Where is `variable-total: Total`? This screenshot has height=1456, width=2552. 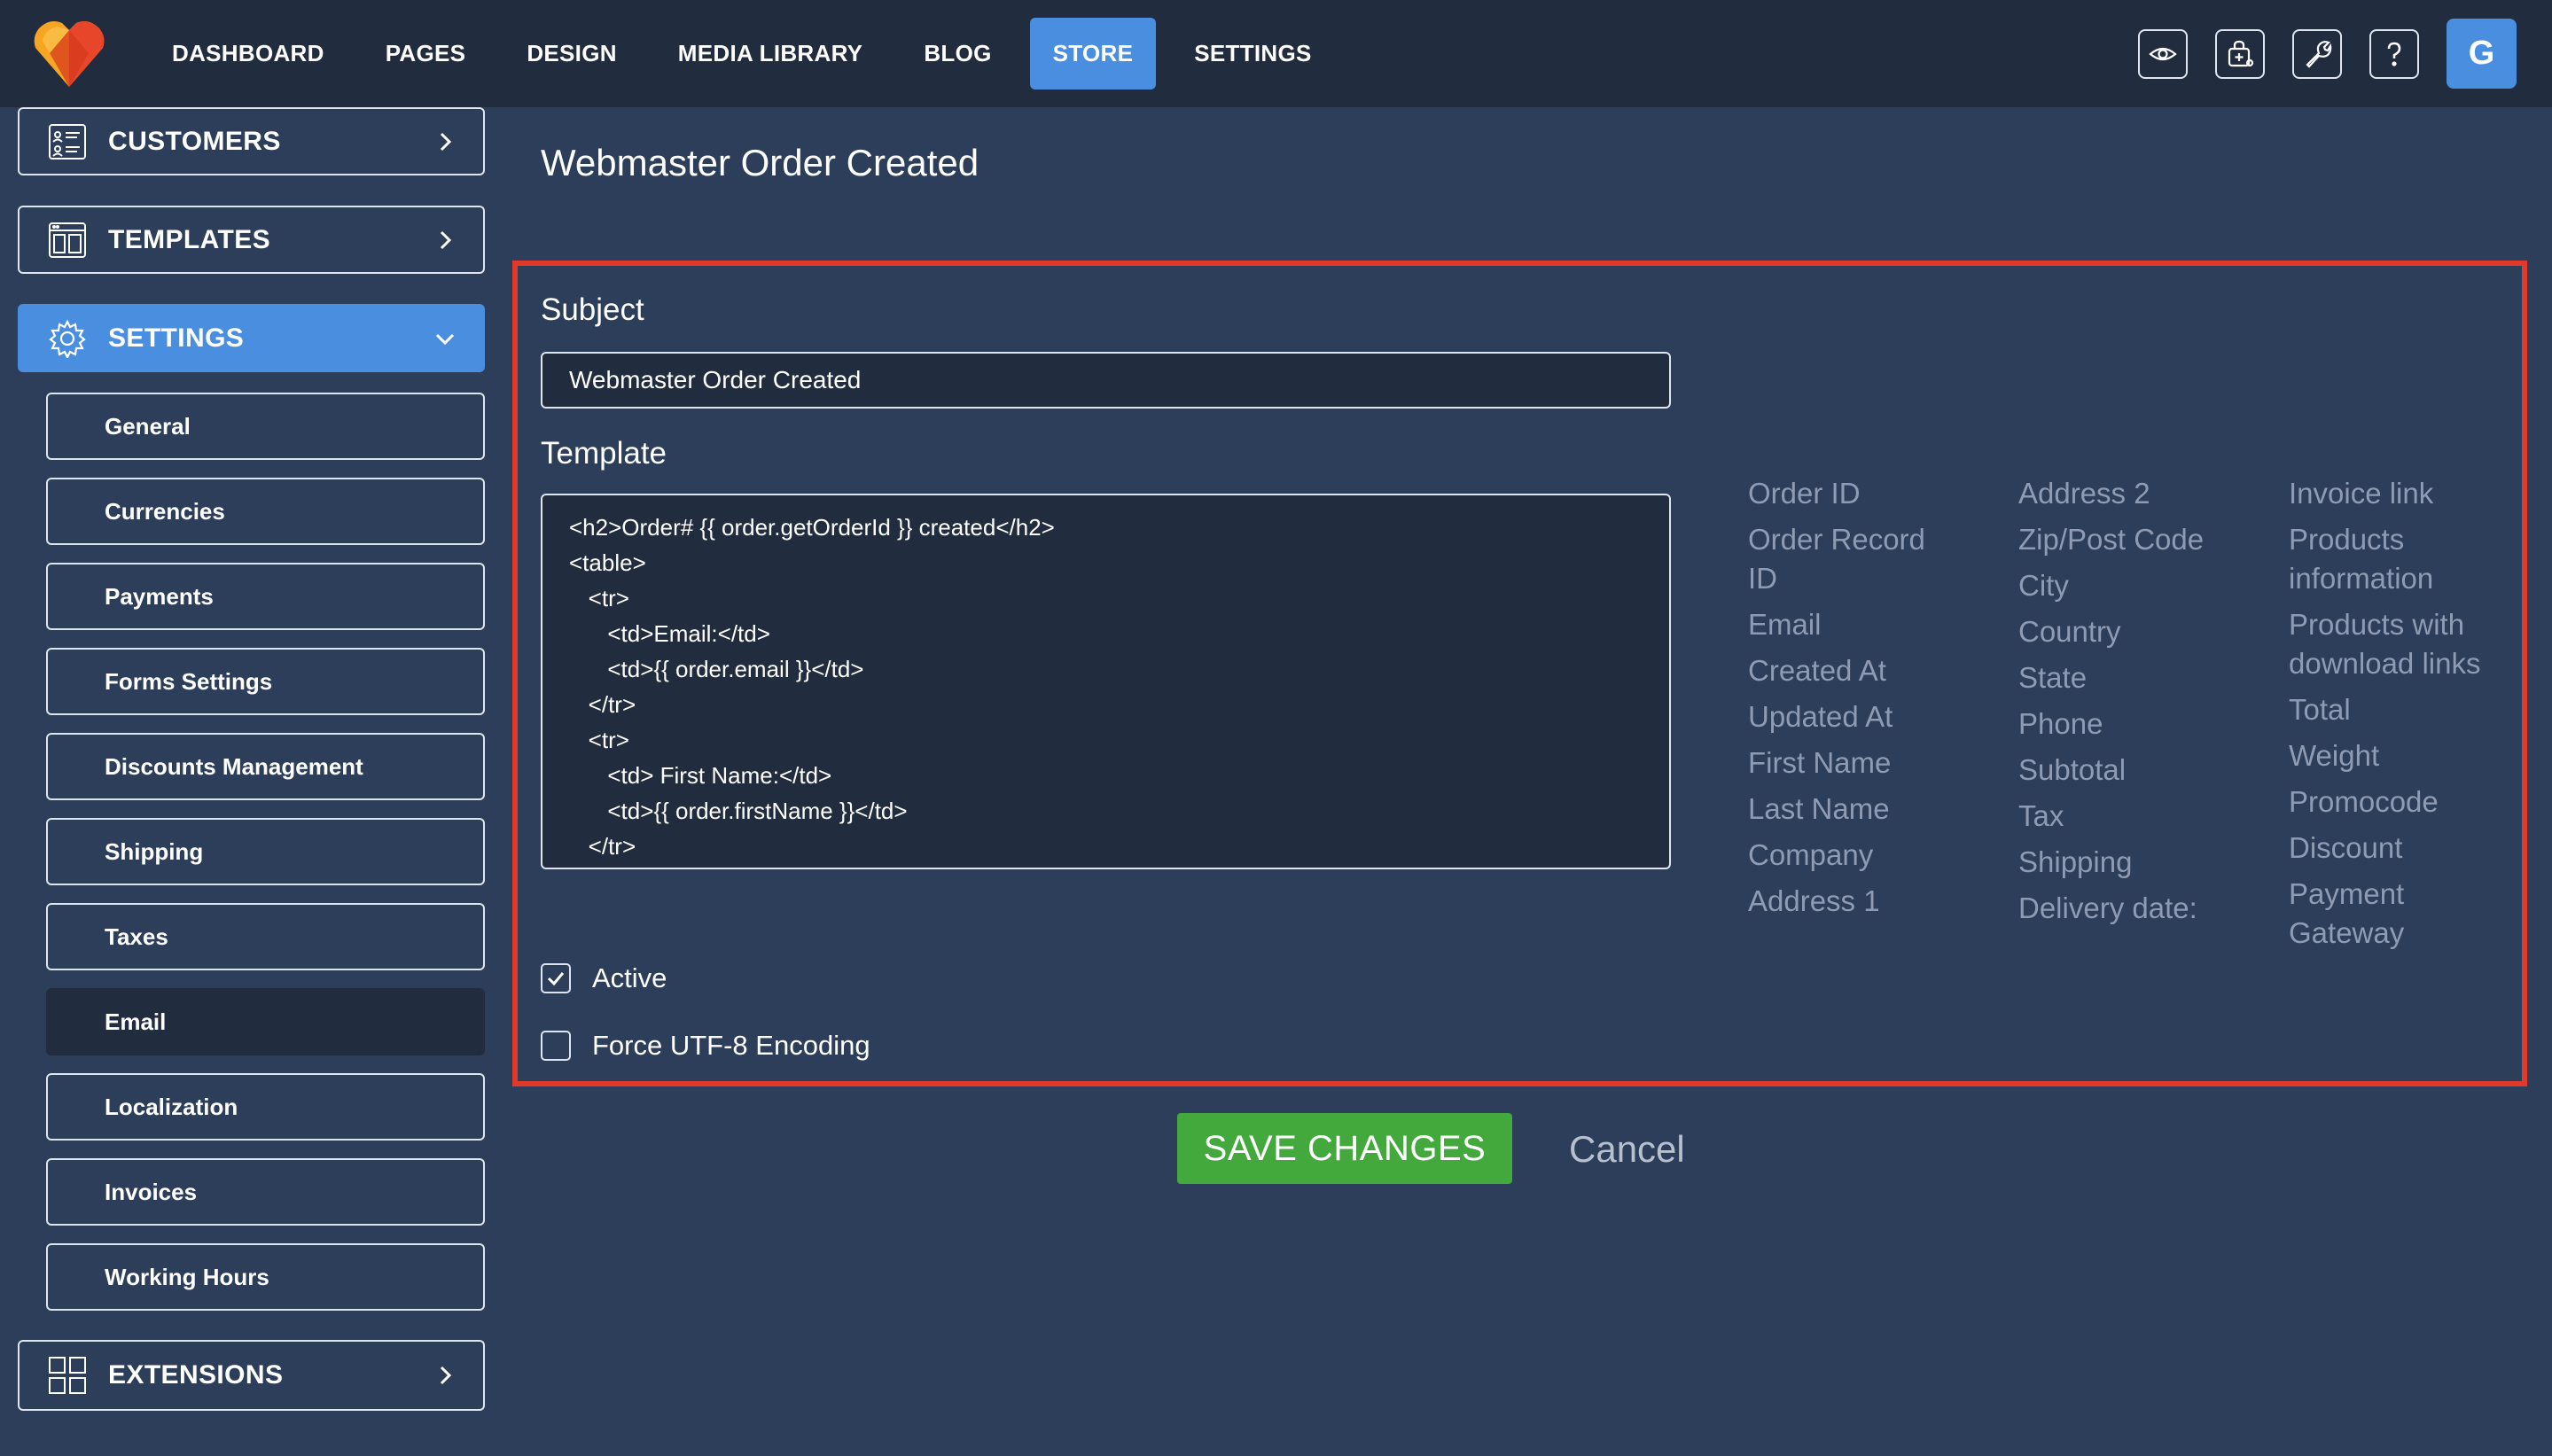 variable-total: Total is located at coordinates (2399, 709).